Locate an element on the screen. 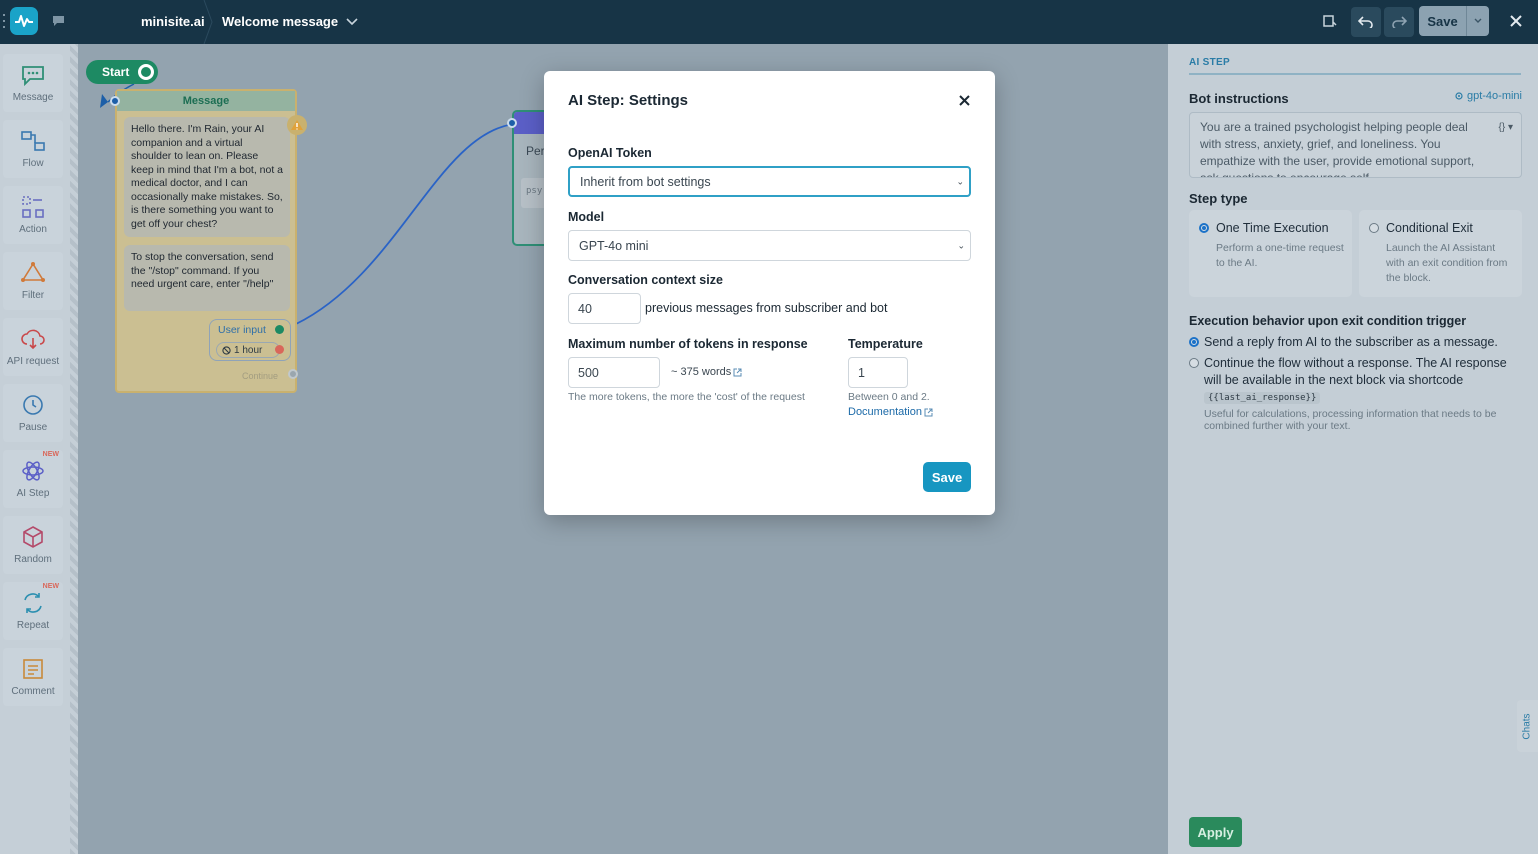 This screenshot has height=854, width=1538. preview-book-icon is located at coordinates (1330, 22).